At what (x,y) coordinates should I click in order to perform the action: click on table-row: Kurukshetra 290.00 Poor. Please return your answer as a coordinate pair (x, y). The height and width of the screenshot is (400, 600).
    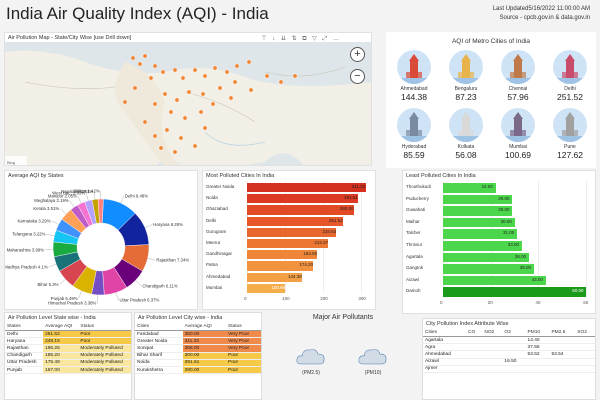
    Looking at the image, I should click on (198, 370).